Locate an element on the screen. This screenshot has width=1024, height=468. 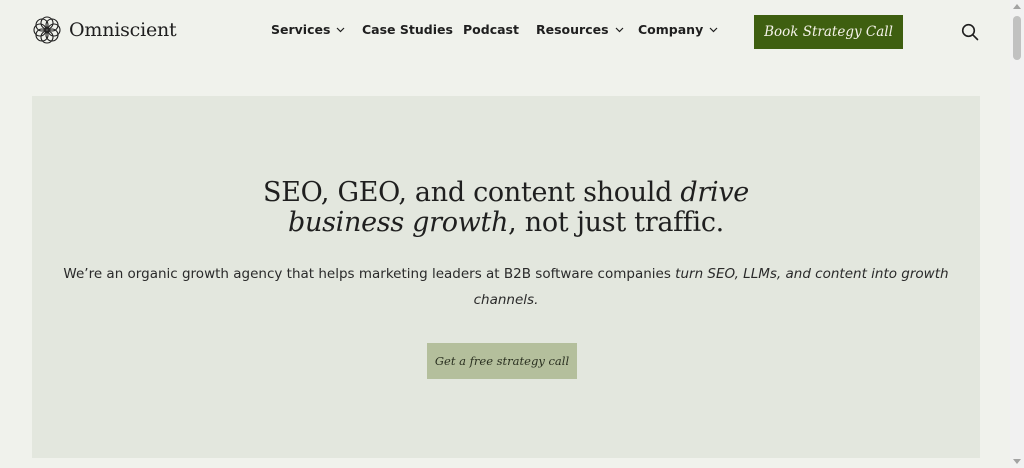
logo-text: Omniscient is located at coordinates (123, 30).